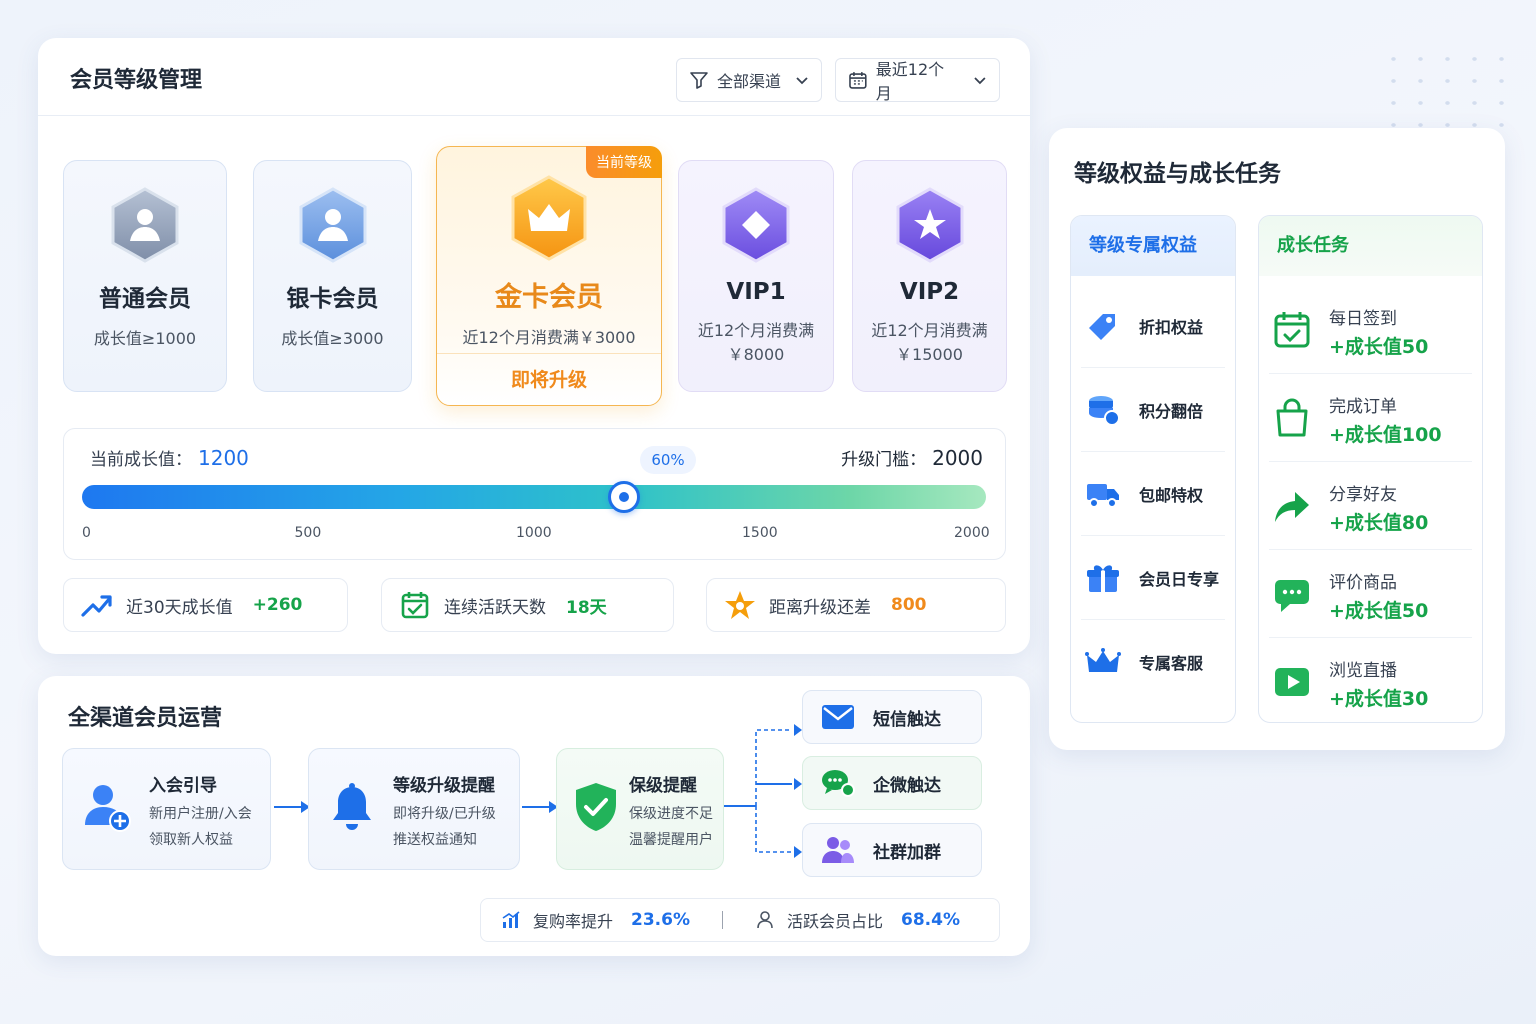 This screenshot has height=1024, width=1536. I want to click on summary-label: 复购率提升, so click(573, 921).